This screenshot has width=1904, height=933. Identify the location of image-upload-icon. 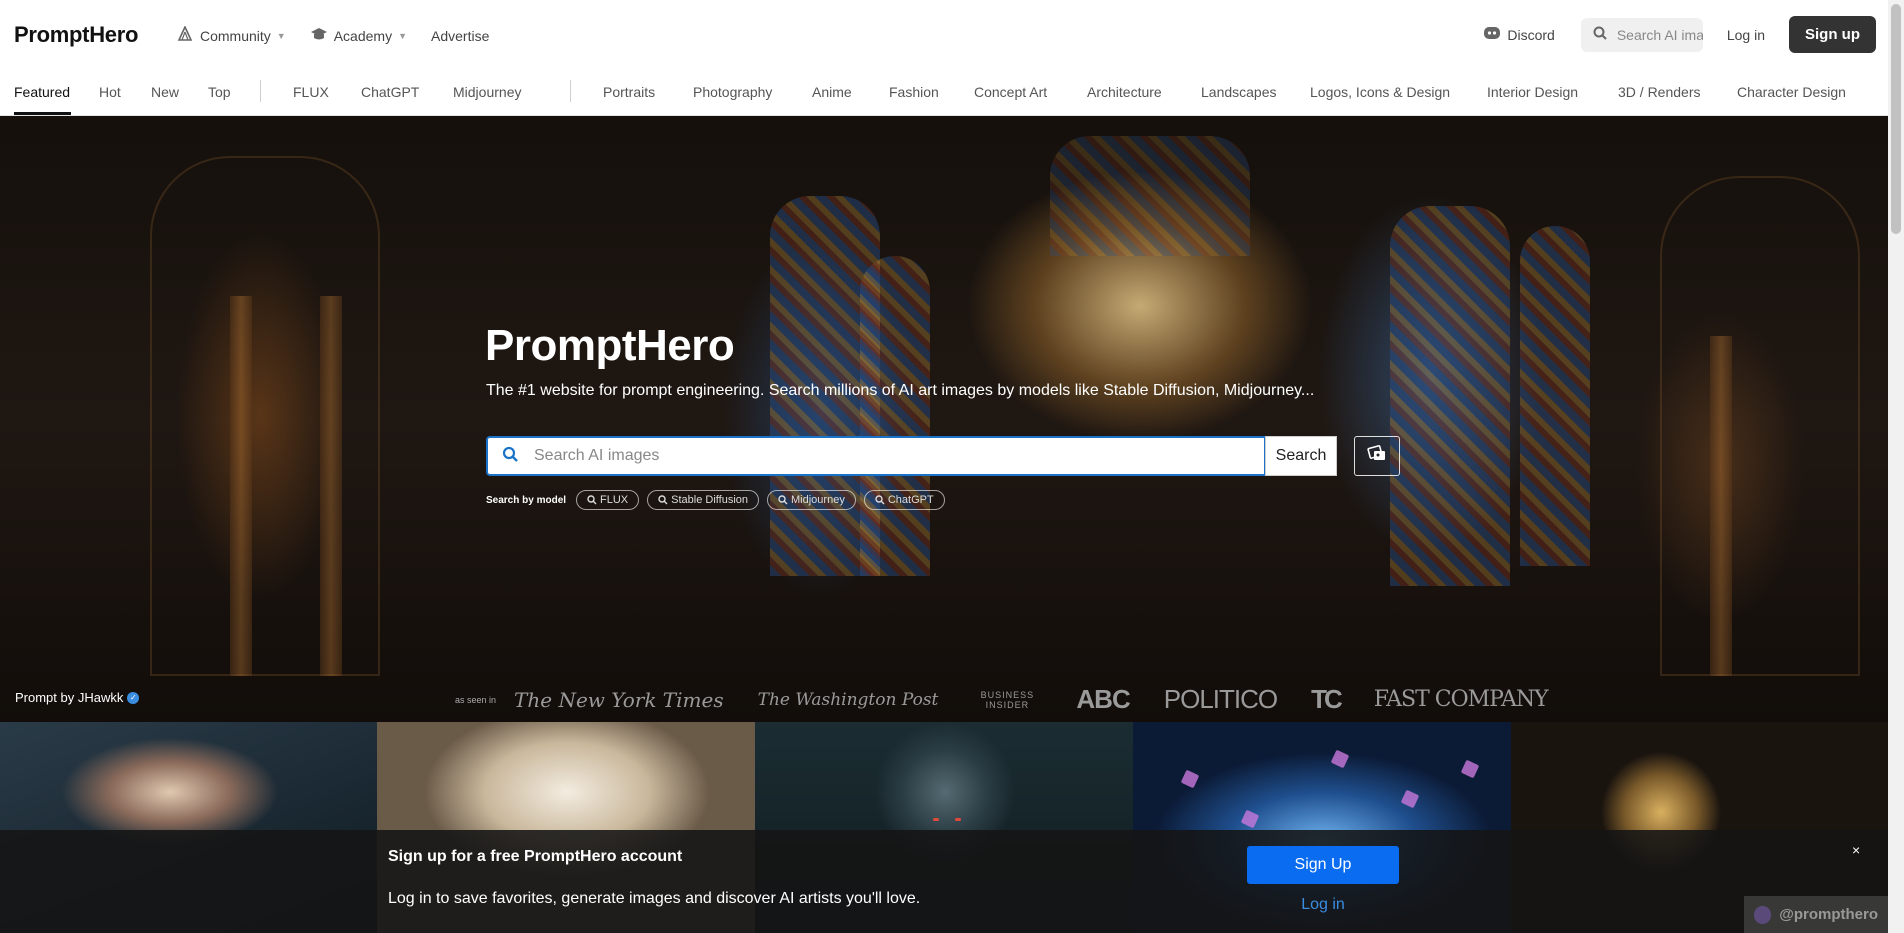
(1377, 456).